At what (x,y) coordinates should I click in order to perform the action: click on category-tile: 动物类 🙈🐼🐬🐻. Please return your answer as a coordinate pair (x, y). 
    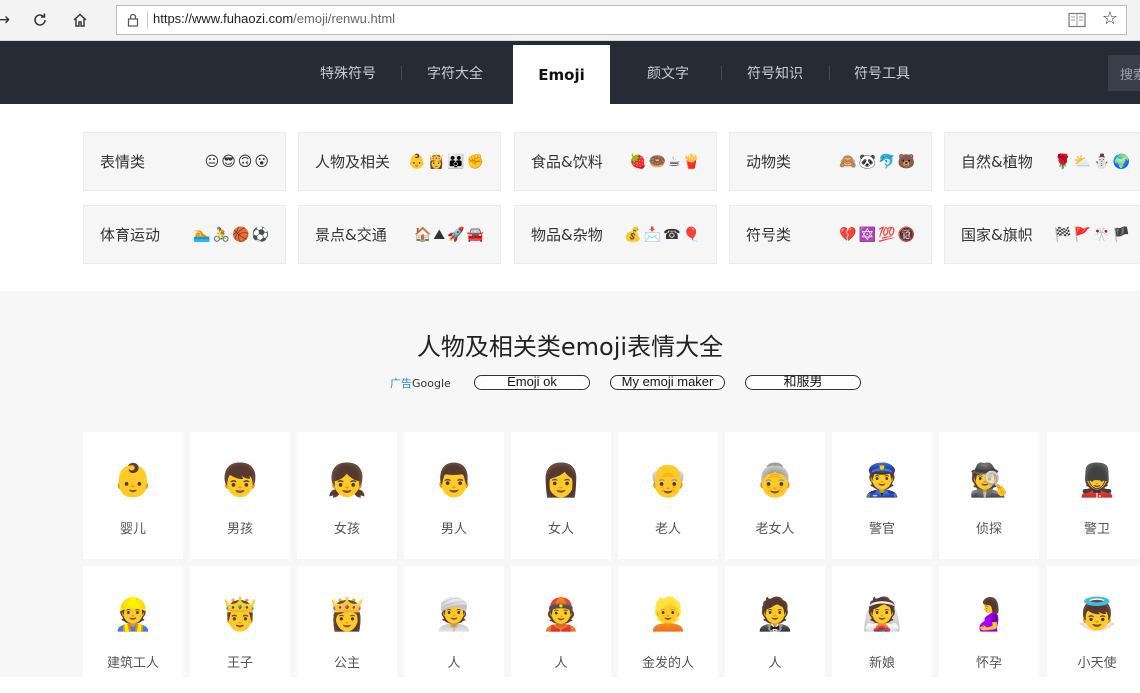
    Looking at the image, I should click on (830, 161).